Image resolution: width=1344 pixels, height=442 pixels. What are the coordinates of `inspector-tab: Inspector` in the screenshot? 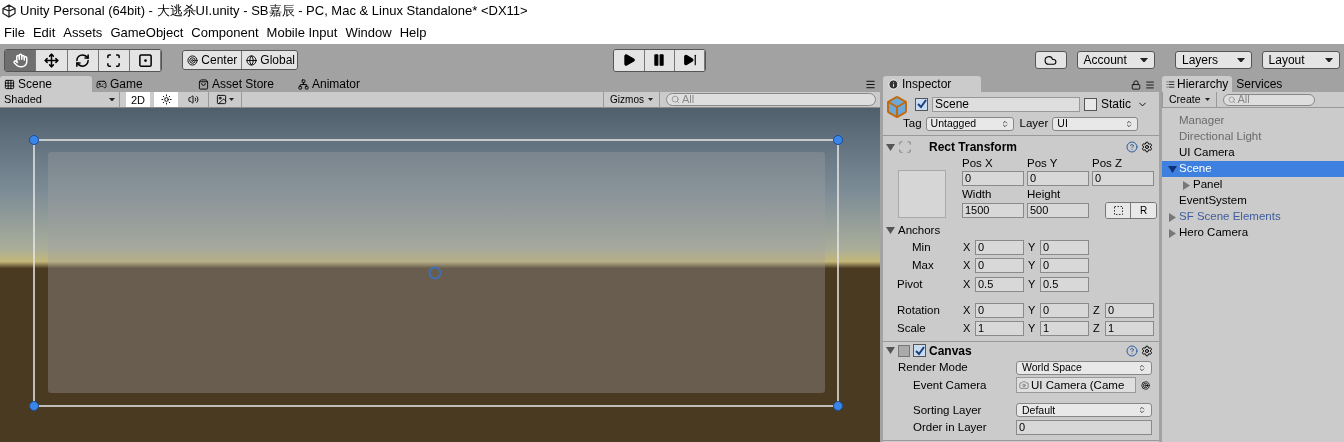 It's located at (932, 84).